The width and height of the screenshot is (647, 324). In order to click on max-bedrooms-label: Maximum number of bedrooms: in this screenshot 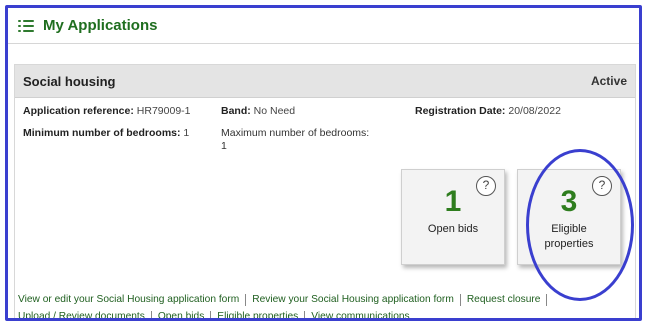, I will do `click(295, 133)`.